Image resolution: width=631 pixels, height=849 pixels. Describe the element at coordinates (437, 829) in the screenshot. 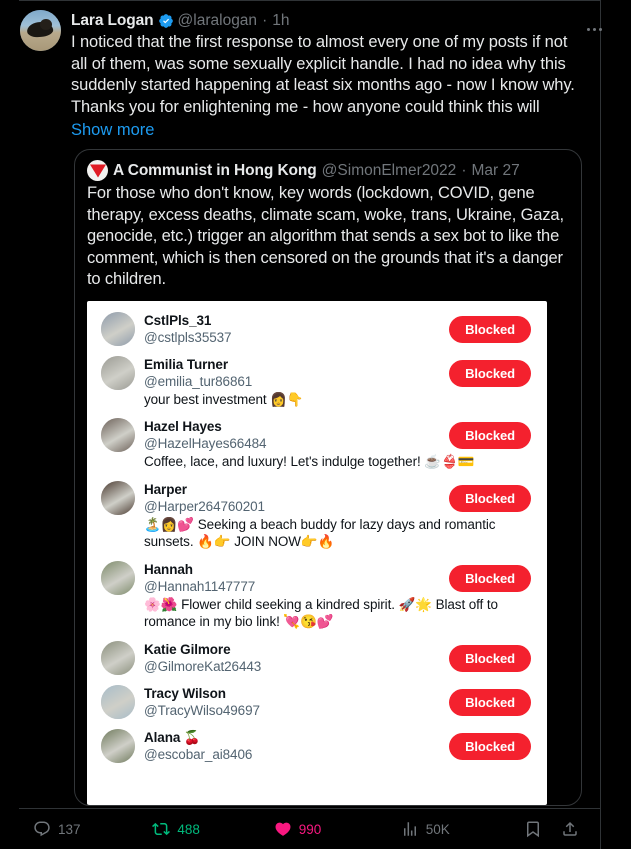

I see `view-count: 50K` at that location.